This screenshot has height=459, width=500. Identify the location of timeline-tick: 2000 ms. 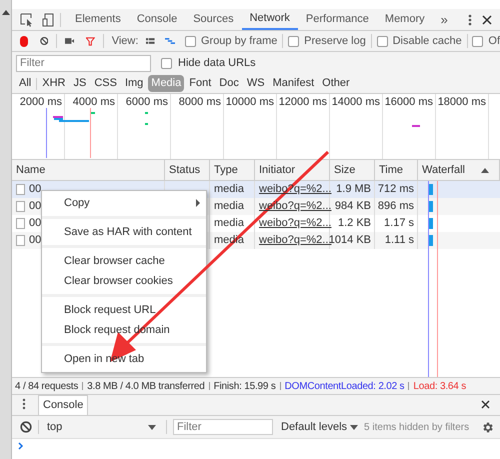
(41, 102).